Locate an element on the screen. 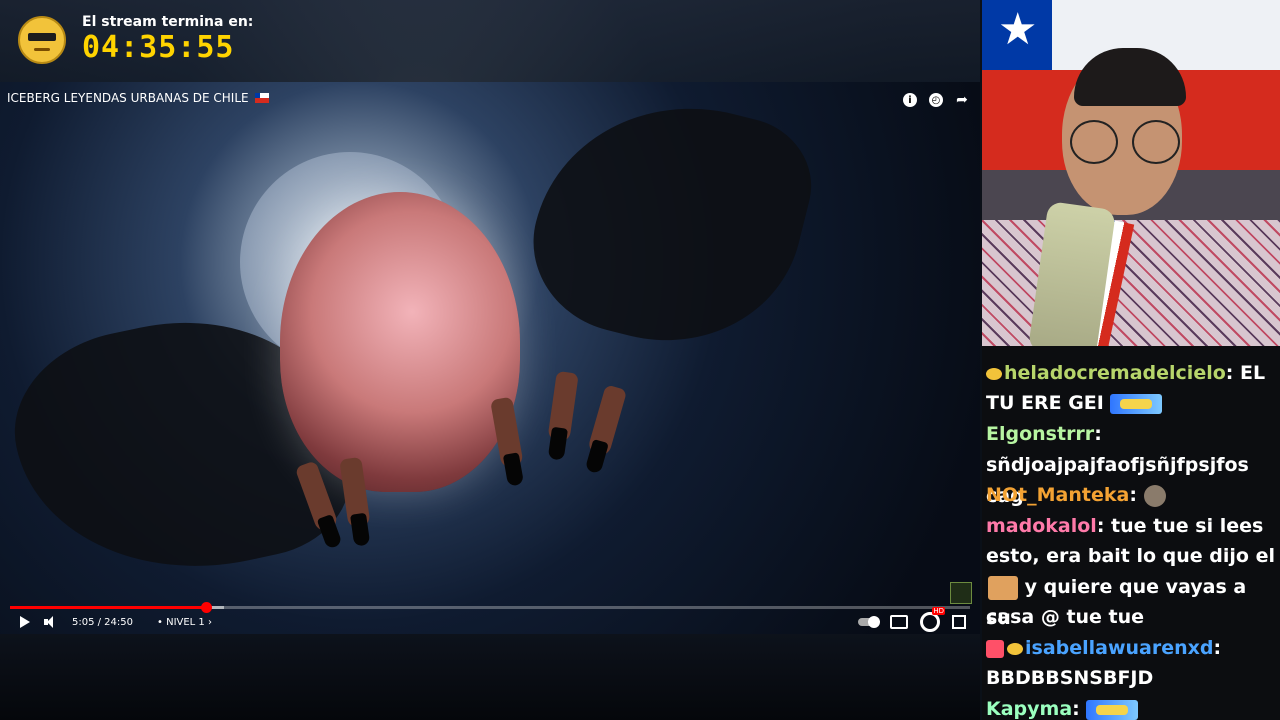 This screenshot has width=1280, height=720. channel-watermark is located at coordinates (961, 593).